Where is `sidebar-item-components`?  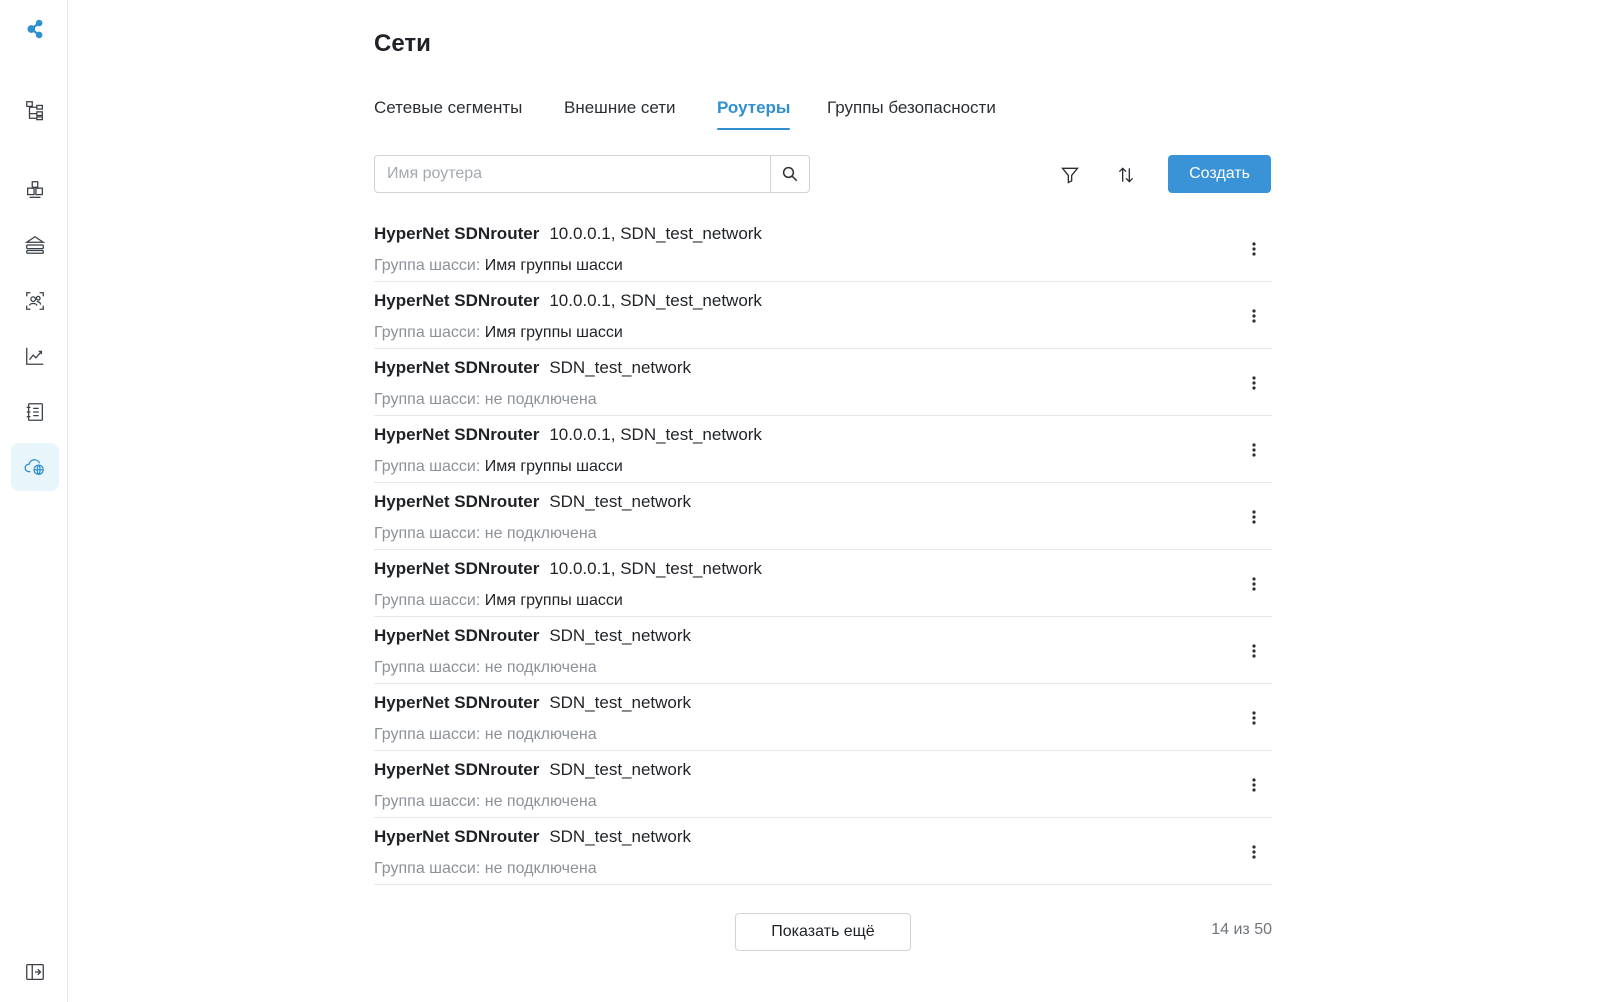
sidebar-item-components is located at coordinates (35, 190).